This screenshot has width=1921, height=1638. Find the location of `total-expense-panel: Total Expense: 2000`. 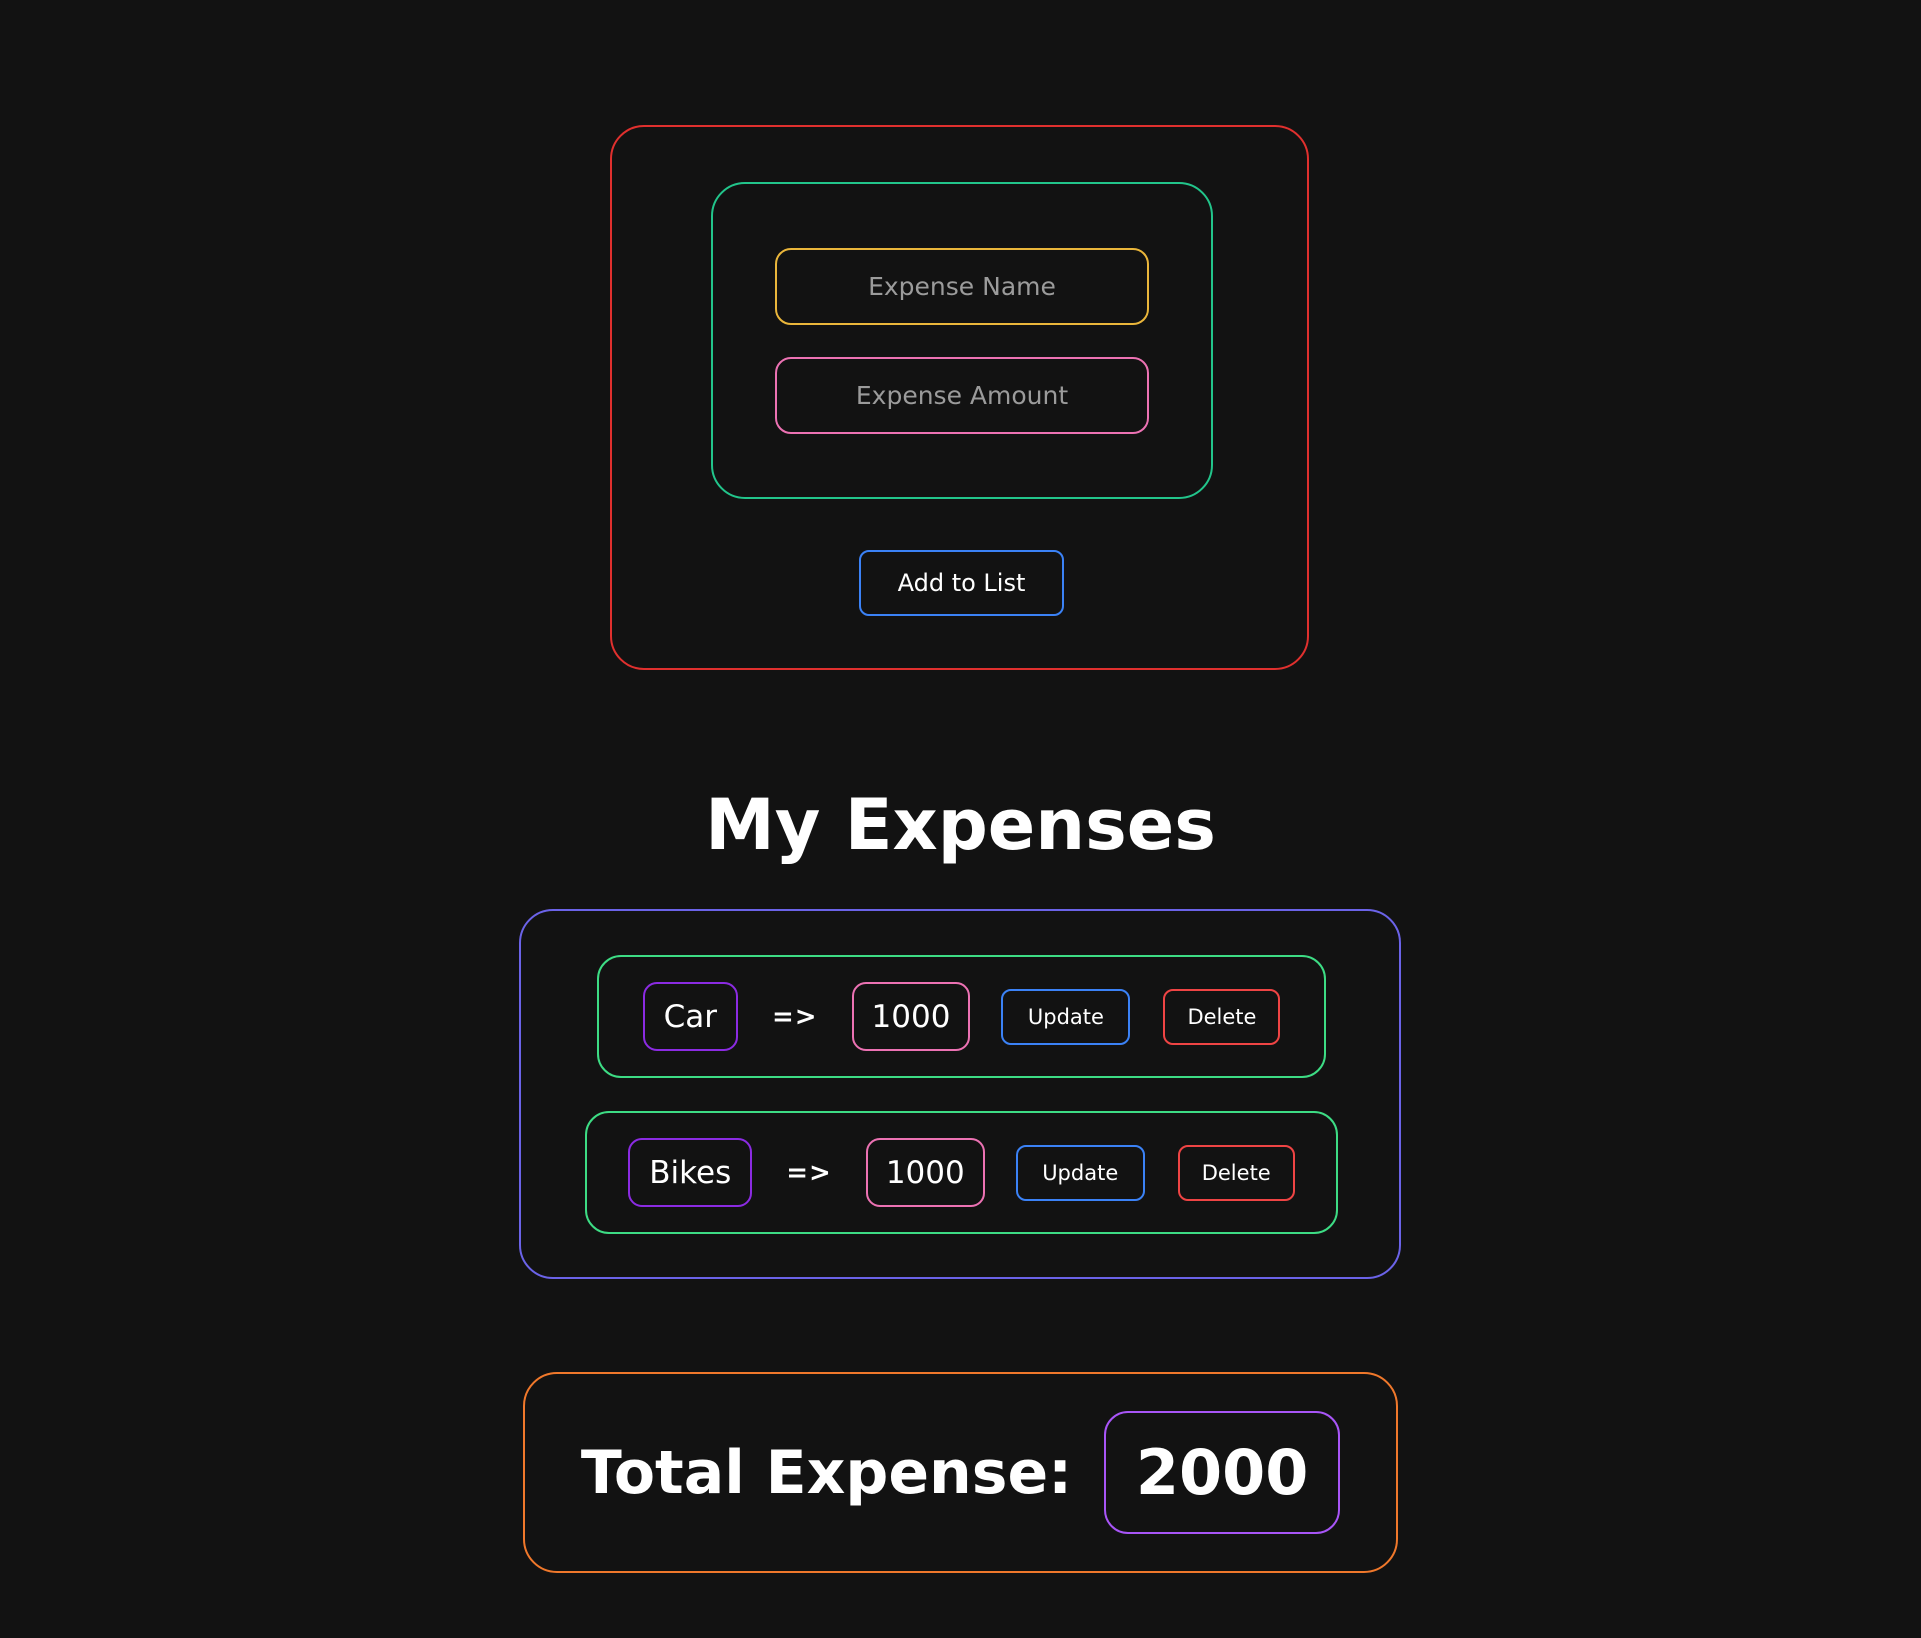

total-expense-panel: Total Expense: 2000 is located at coordinates (960, 1472).